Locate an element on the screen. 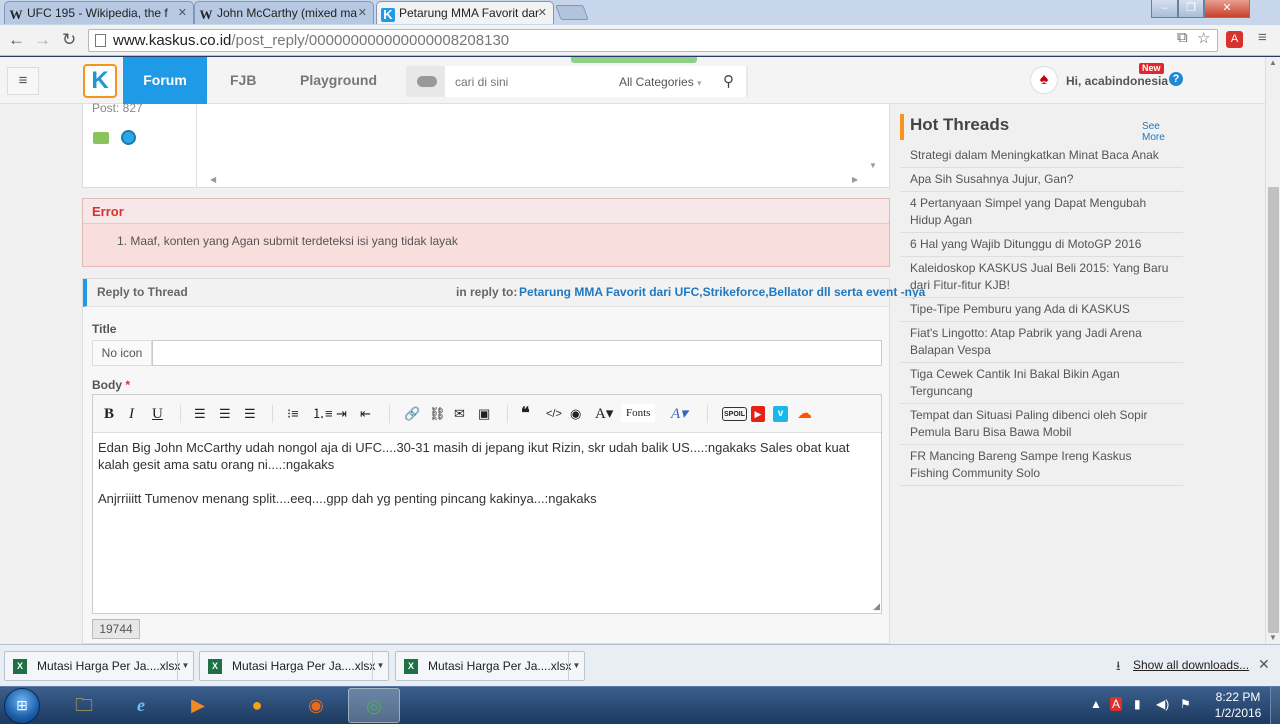 The image size is (1280, 724). bookmark-star-icon: ☆ is located at coordinates (1203, 38).